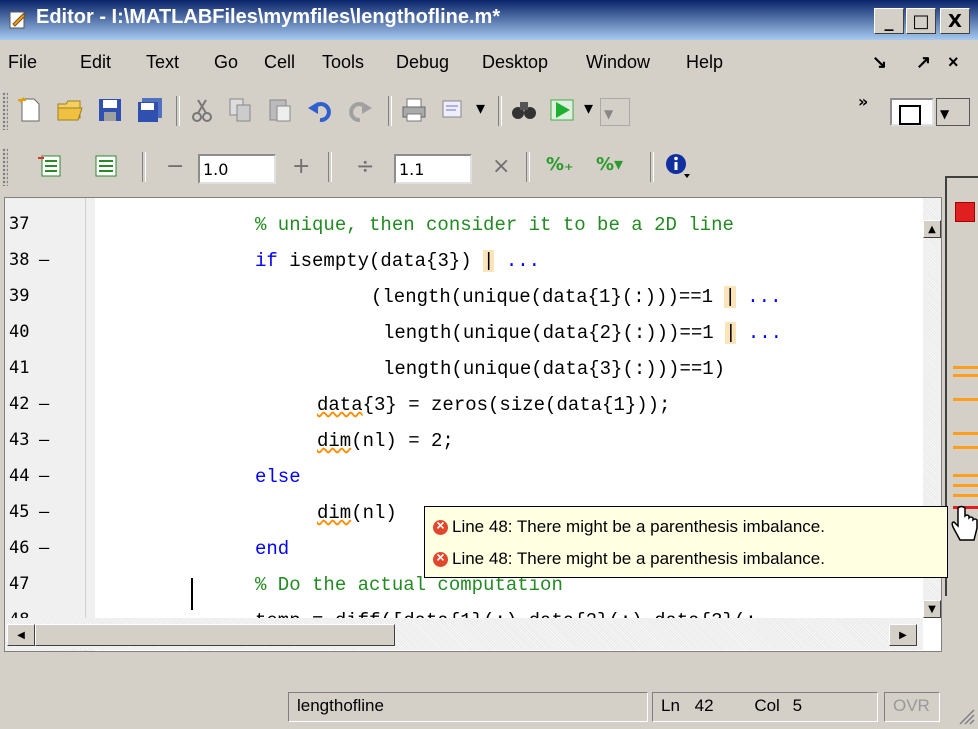  I want to click on minimize-button: _, so click(889, 21).